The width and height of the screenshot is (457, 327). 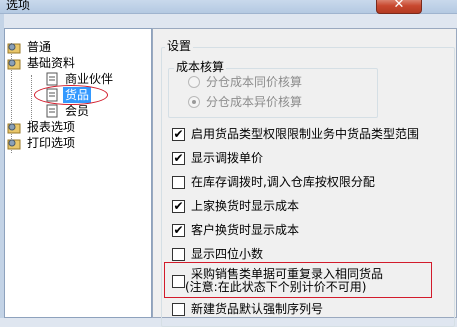 I want to click on checkbox-label: 新建货品默认强制序列号, so click(x=257, y=309).